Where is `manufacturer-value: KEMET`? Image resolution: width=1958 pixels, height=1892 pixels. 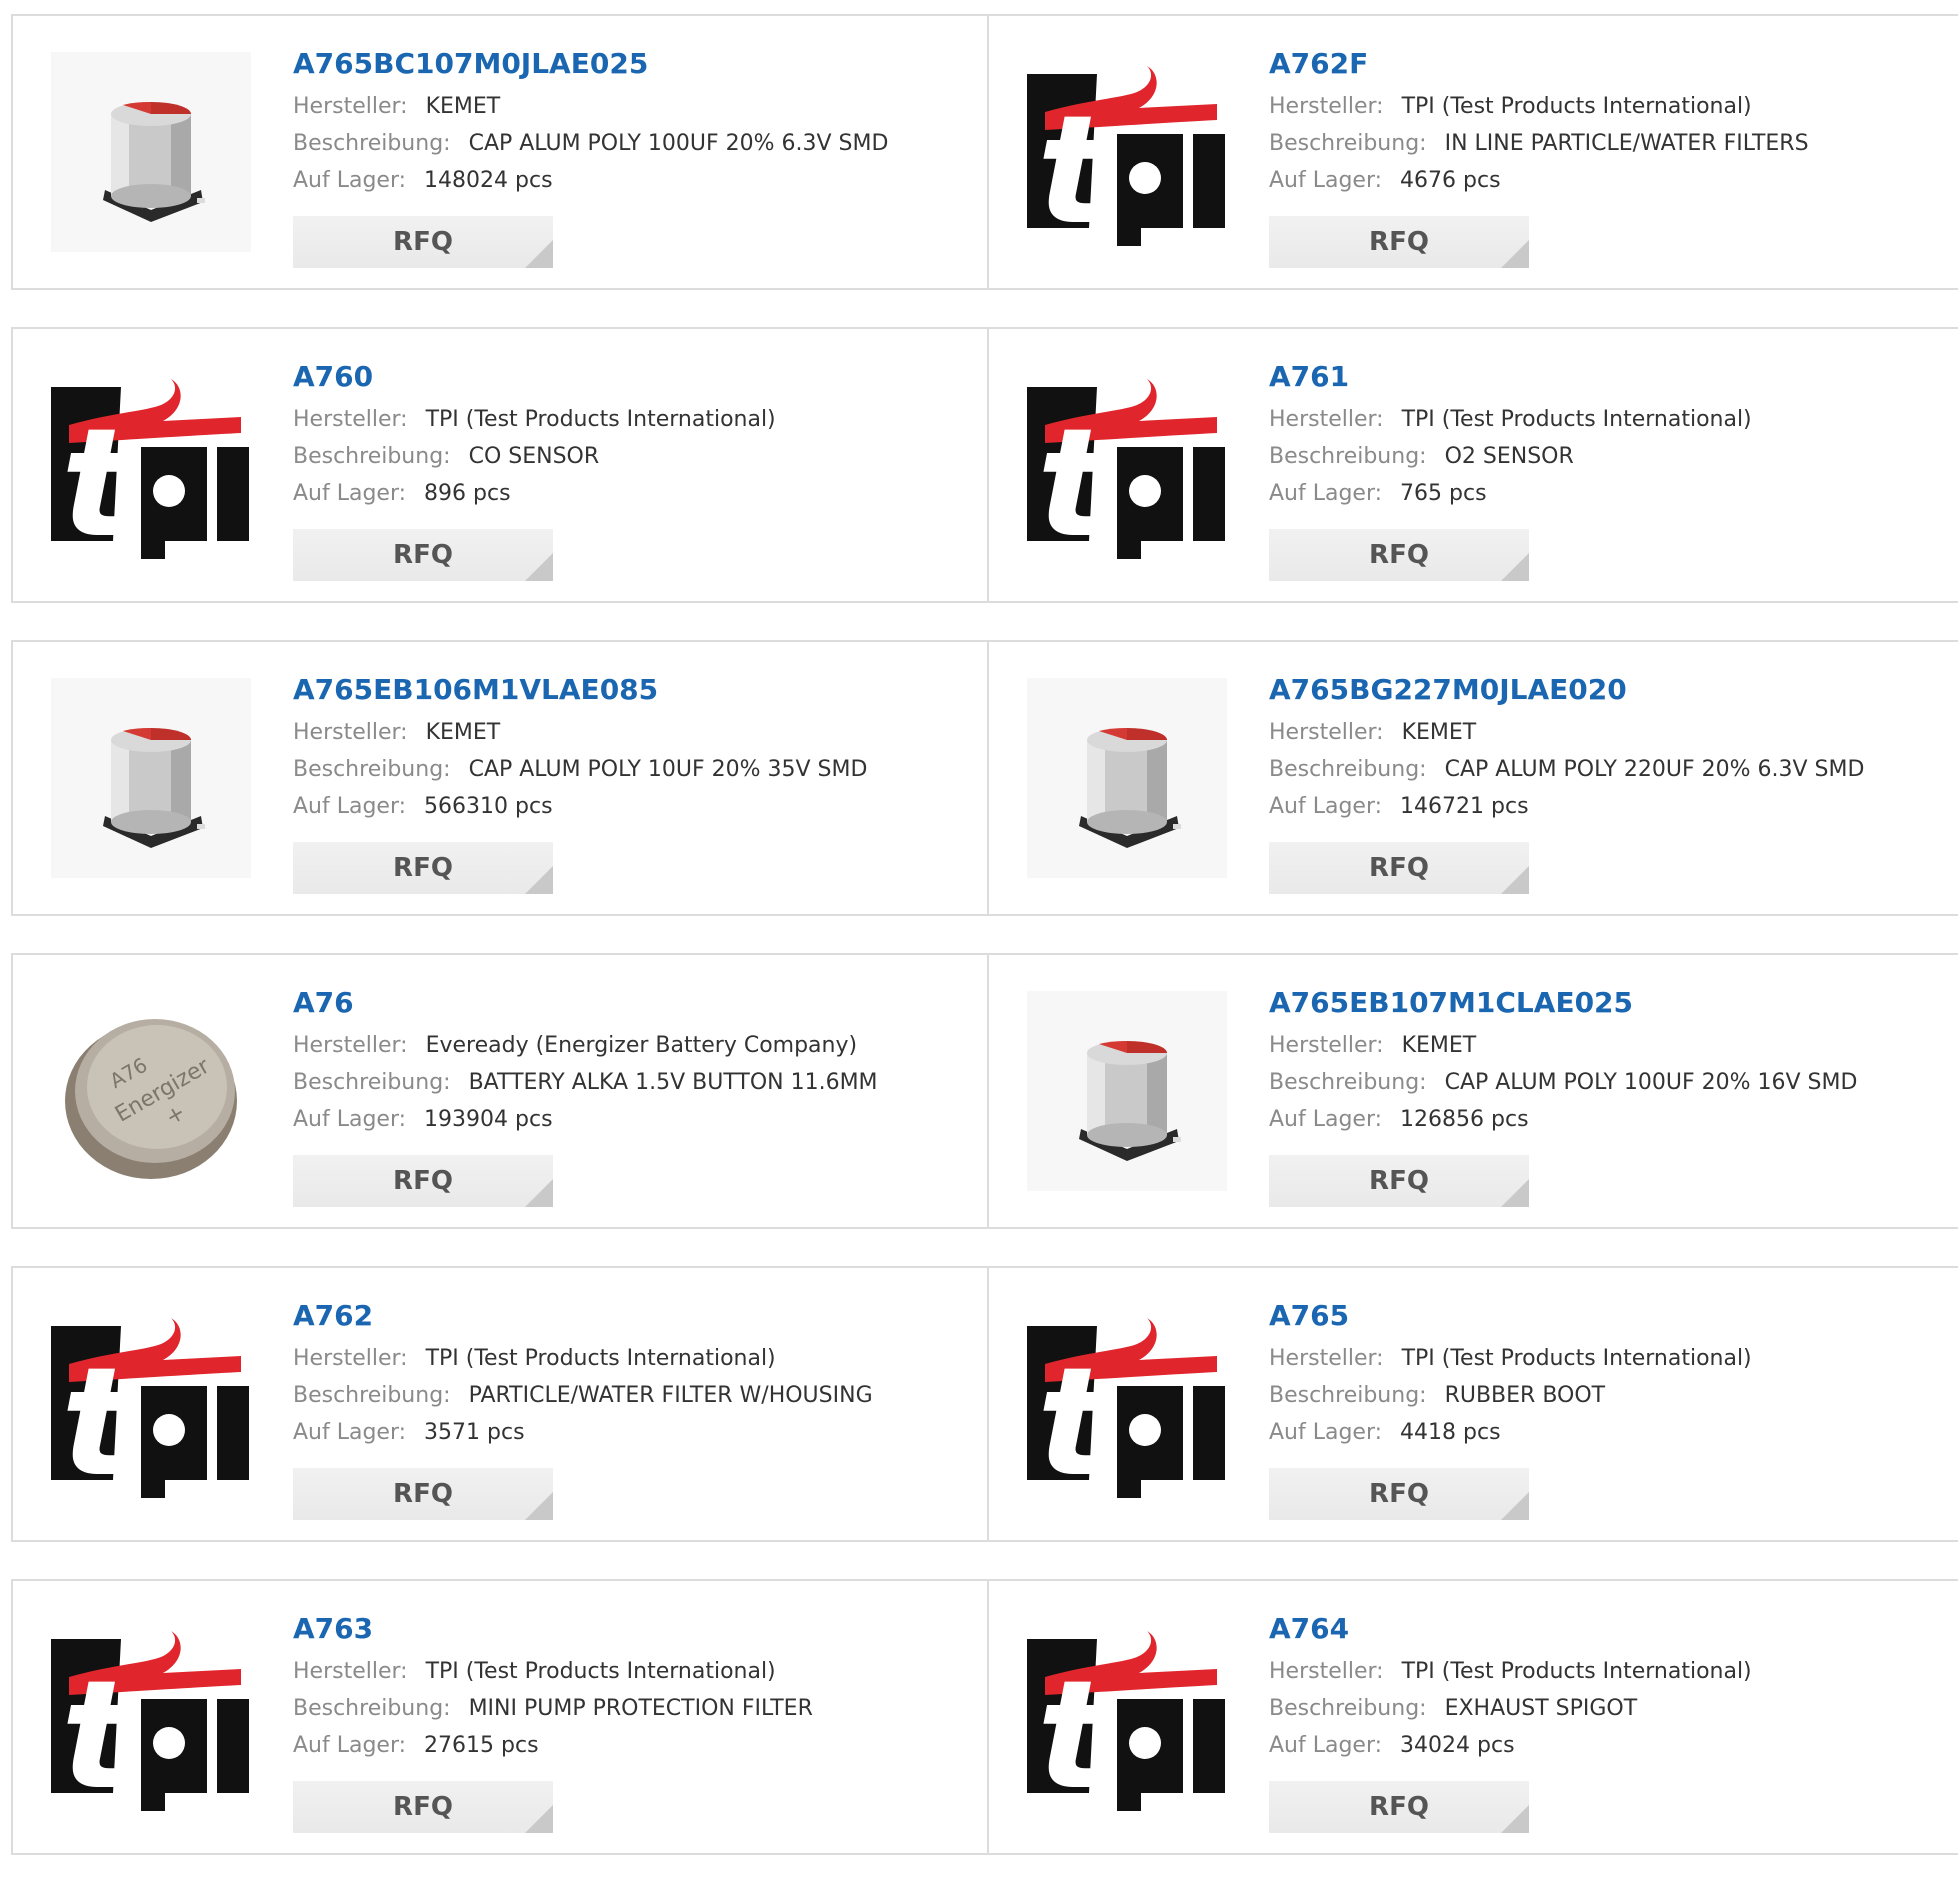 manufacturer-value: KEMET is located at coordinates (1439, 1045).